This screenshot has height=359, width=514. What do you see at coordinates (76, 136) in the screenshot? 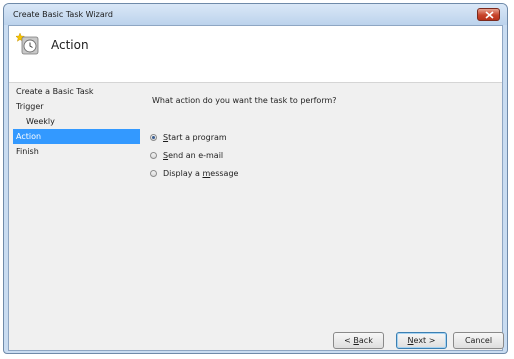
I see `nav-step-action: Action` at bounding box center [76, 136].